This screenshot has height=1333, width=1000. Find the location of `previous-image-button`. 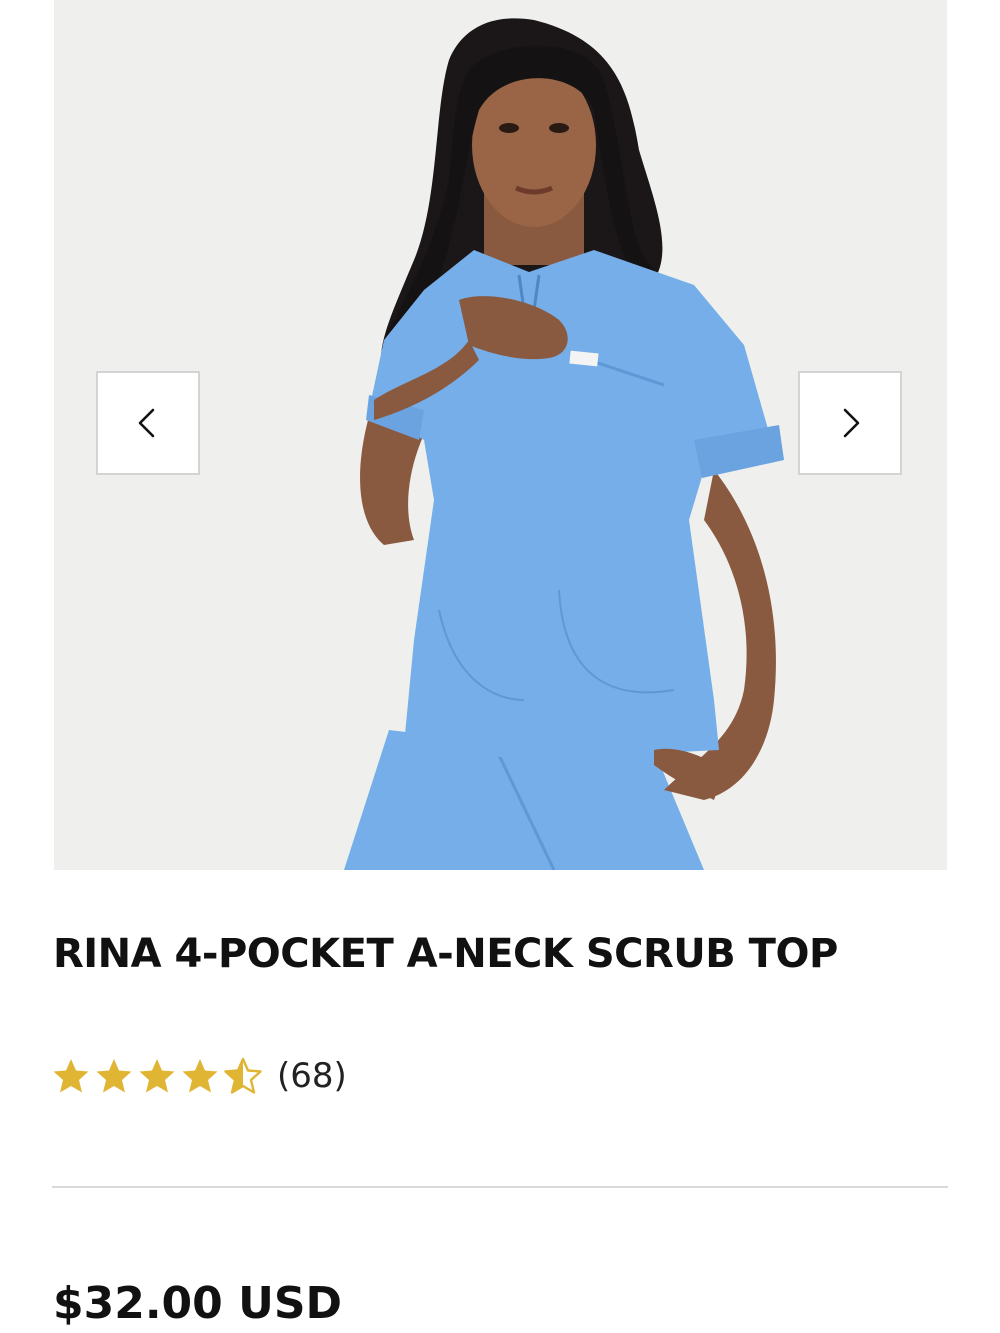

previous-image-button is located at coordinates (148, 423).